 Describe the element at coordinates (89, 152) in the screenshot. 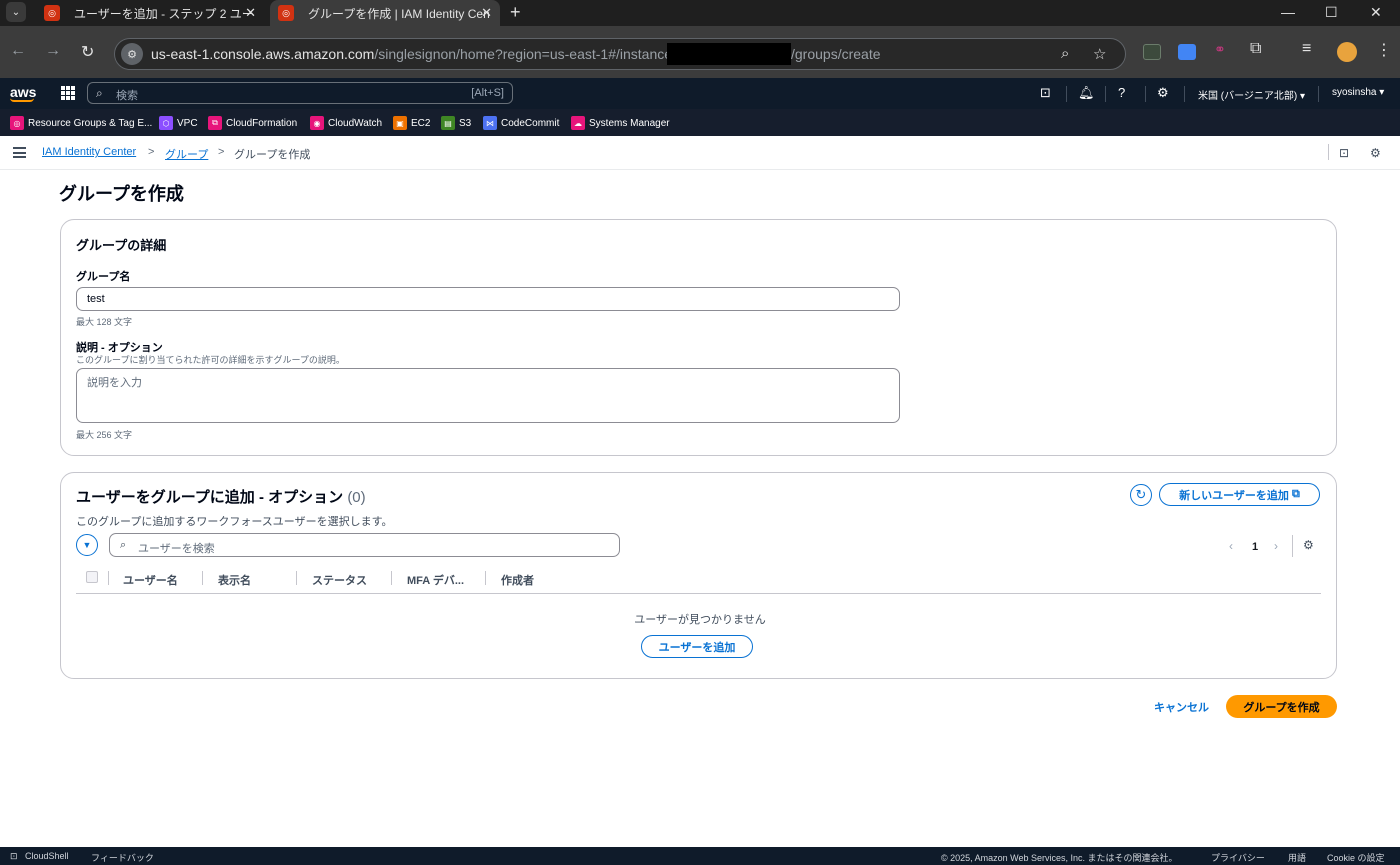

I see `breadcrumb-iam-identity-center: IAM Identity Center` at that location.